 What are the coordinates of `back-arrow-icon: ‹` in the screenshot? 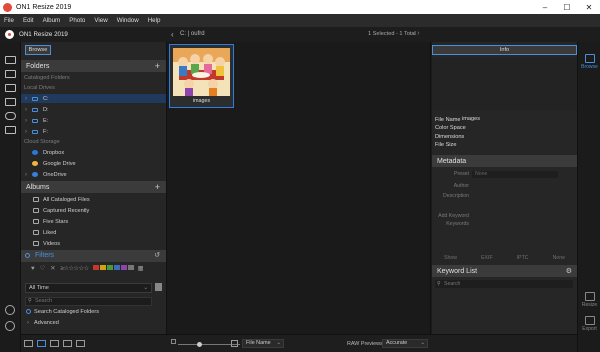 It's located at (172, 34).